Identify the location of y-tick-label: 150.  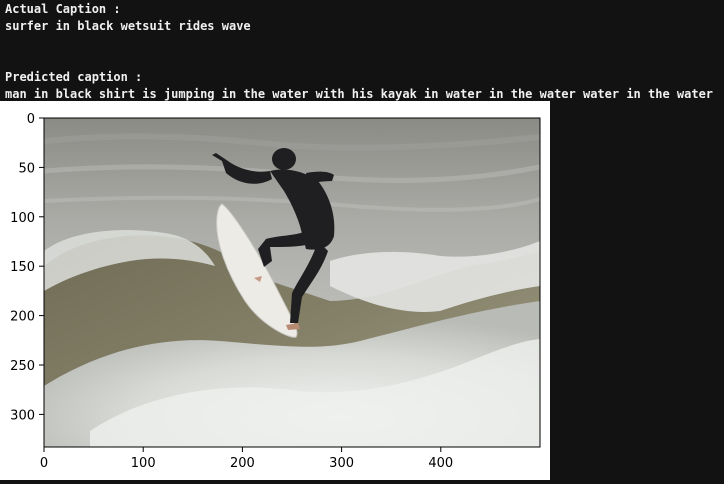
(22, 267).